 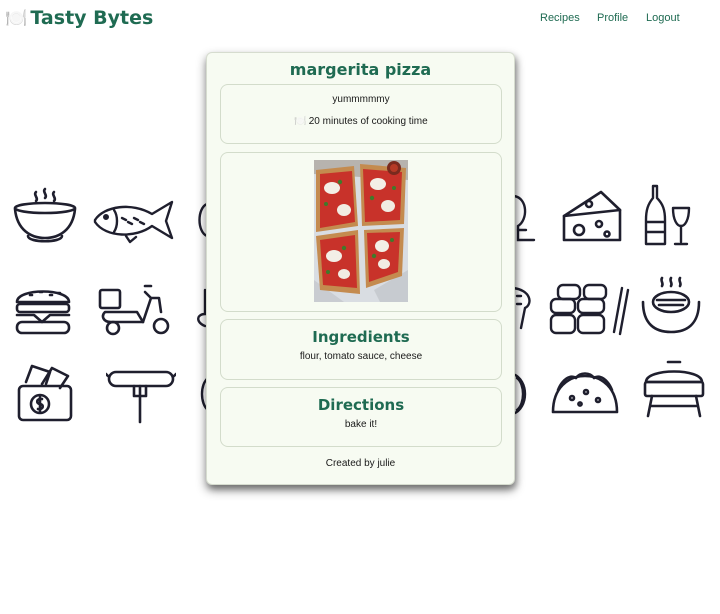 I want to click on burger-icon, so click(x=43, y=309).